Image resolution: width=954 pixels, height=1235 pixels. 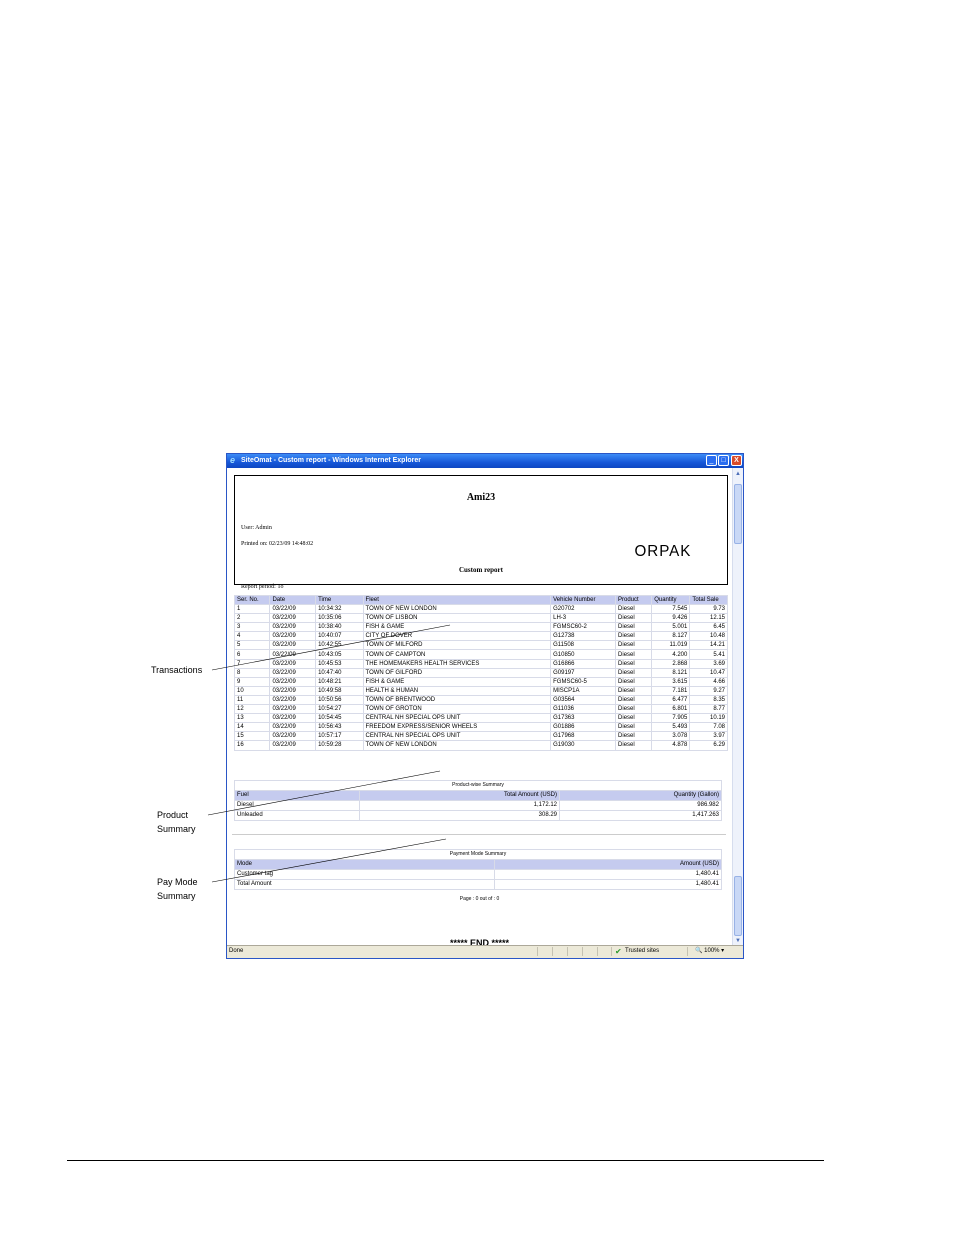 I want to click on callout-pay-mode-summary: Pay Mode Summary, so click(x=177, y=889).